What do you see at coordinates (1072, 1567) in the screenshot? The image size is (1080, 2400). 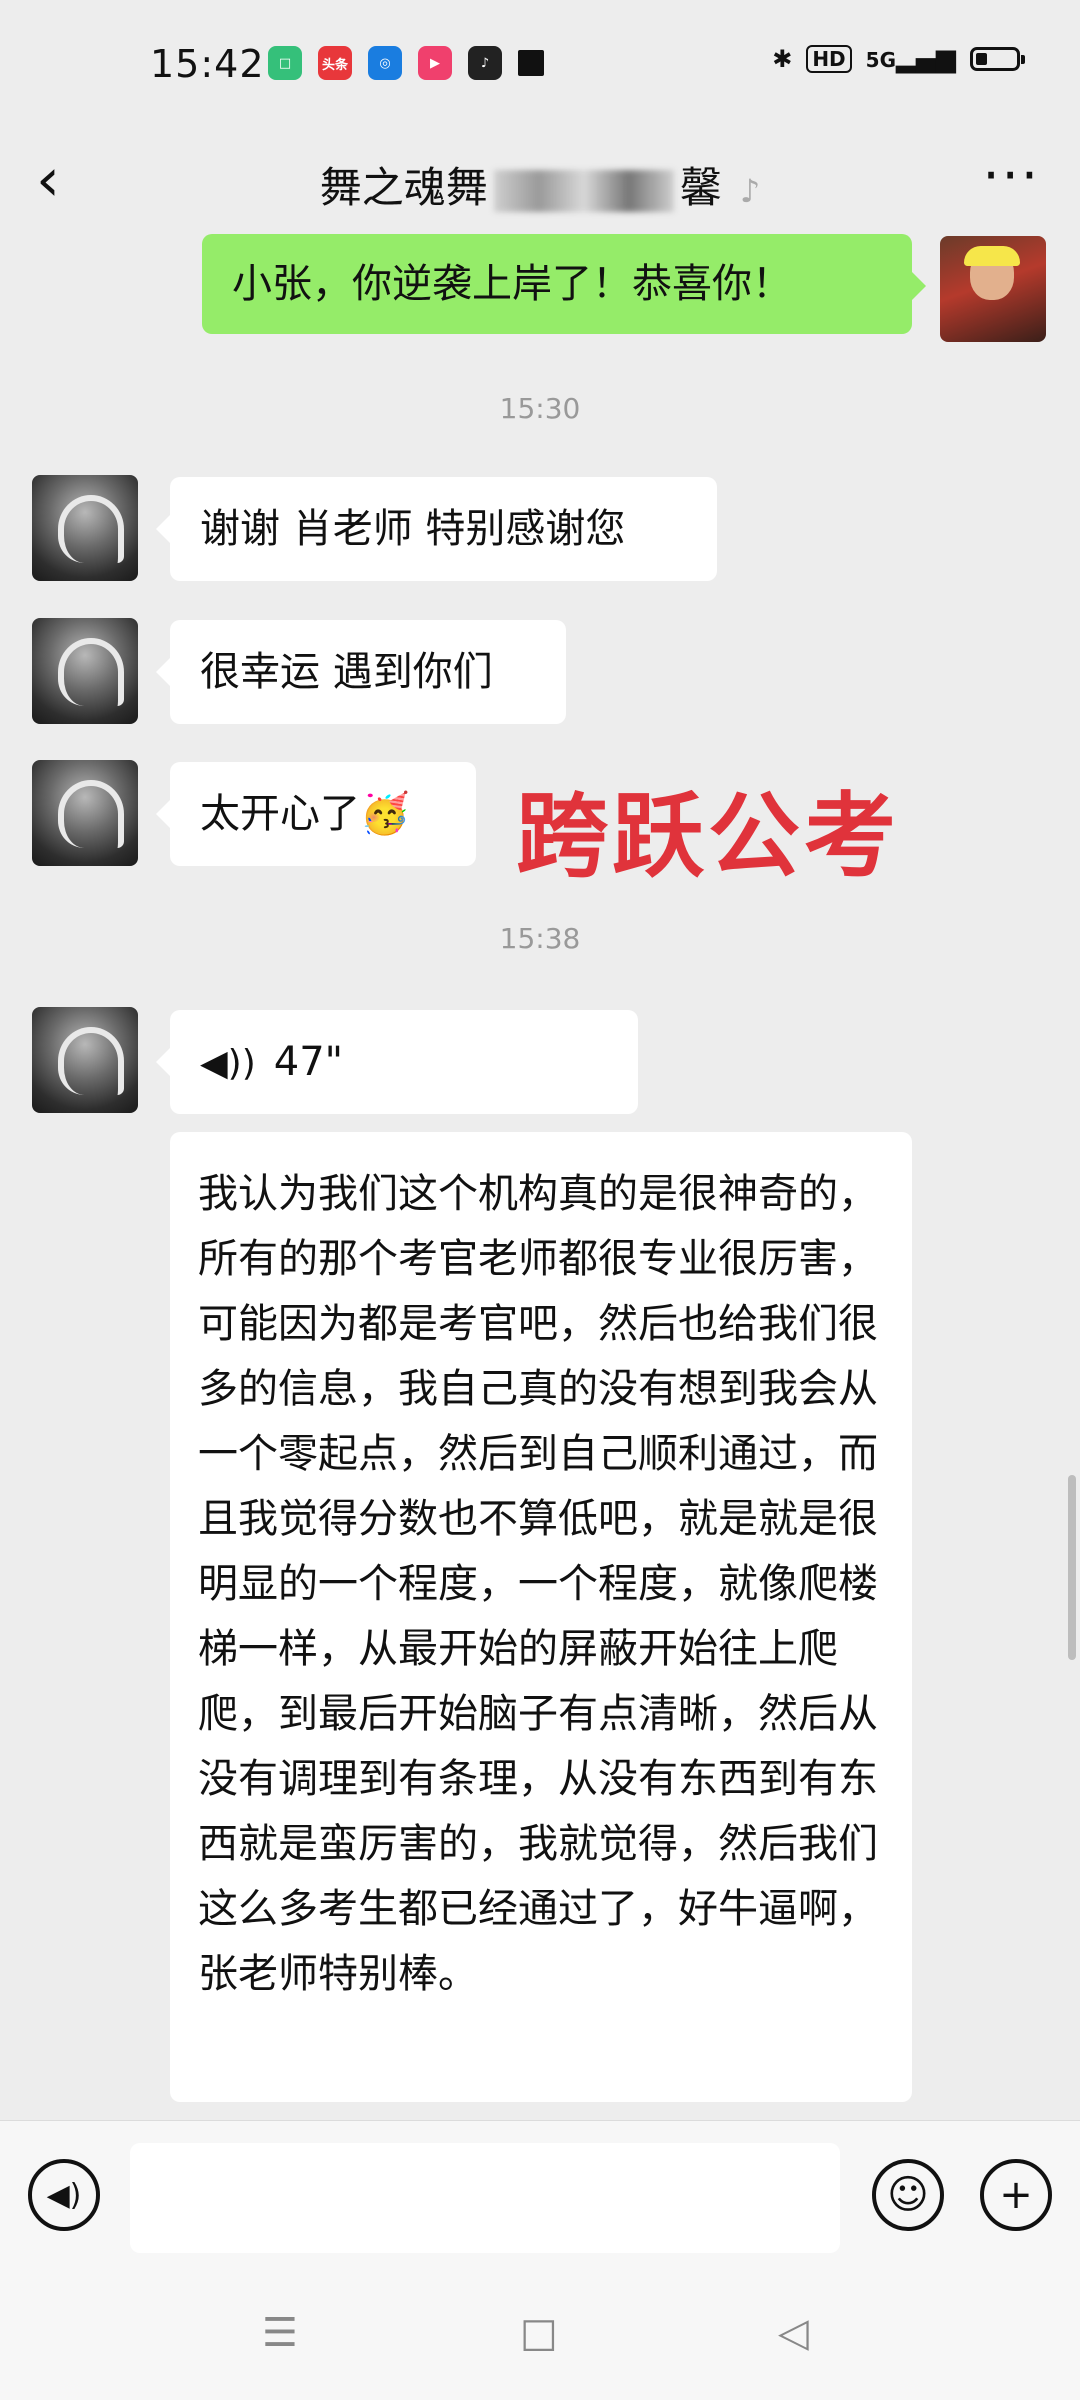 I see `chat-scrollbar` at bounding box center [1072, 1567].